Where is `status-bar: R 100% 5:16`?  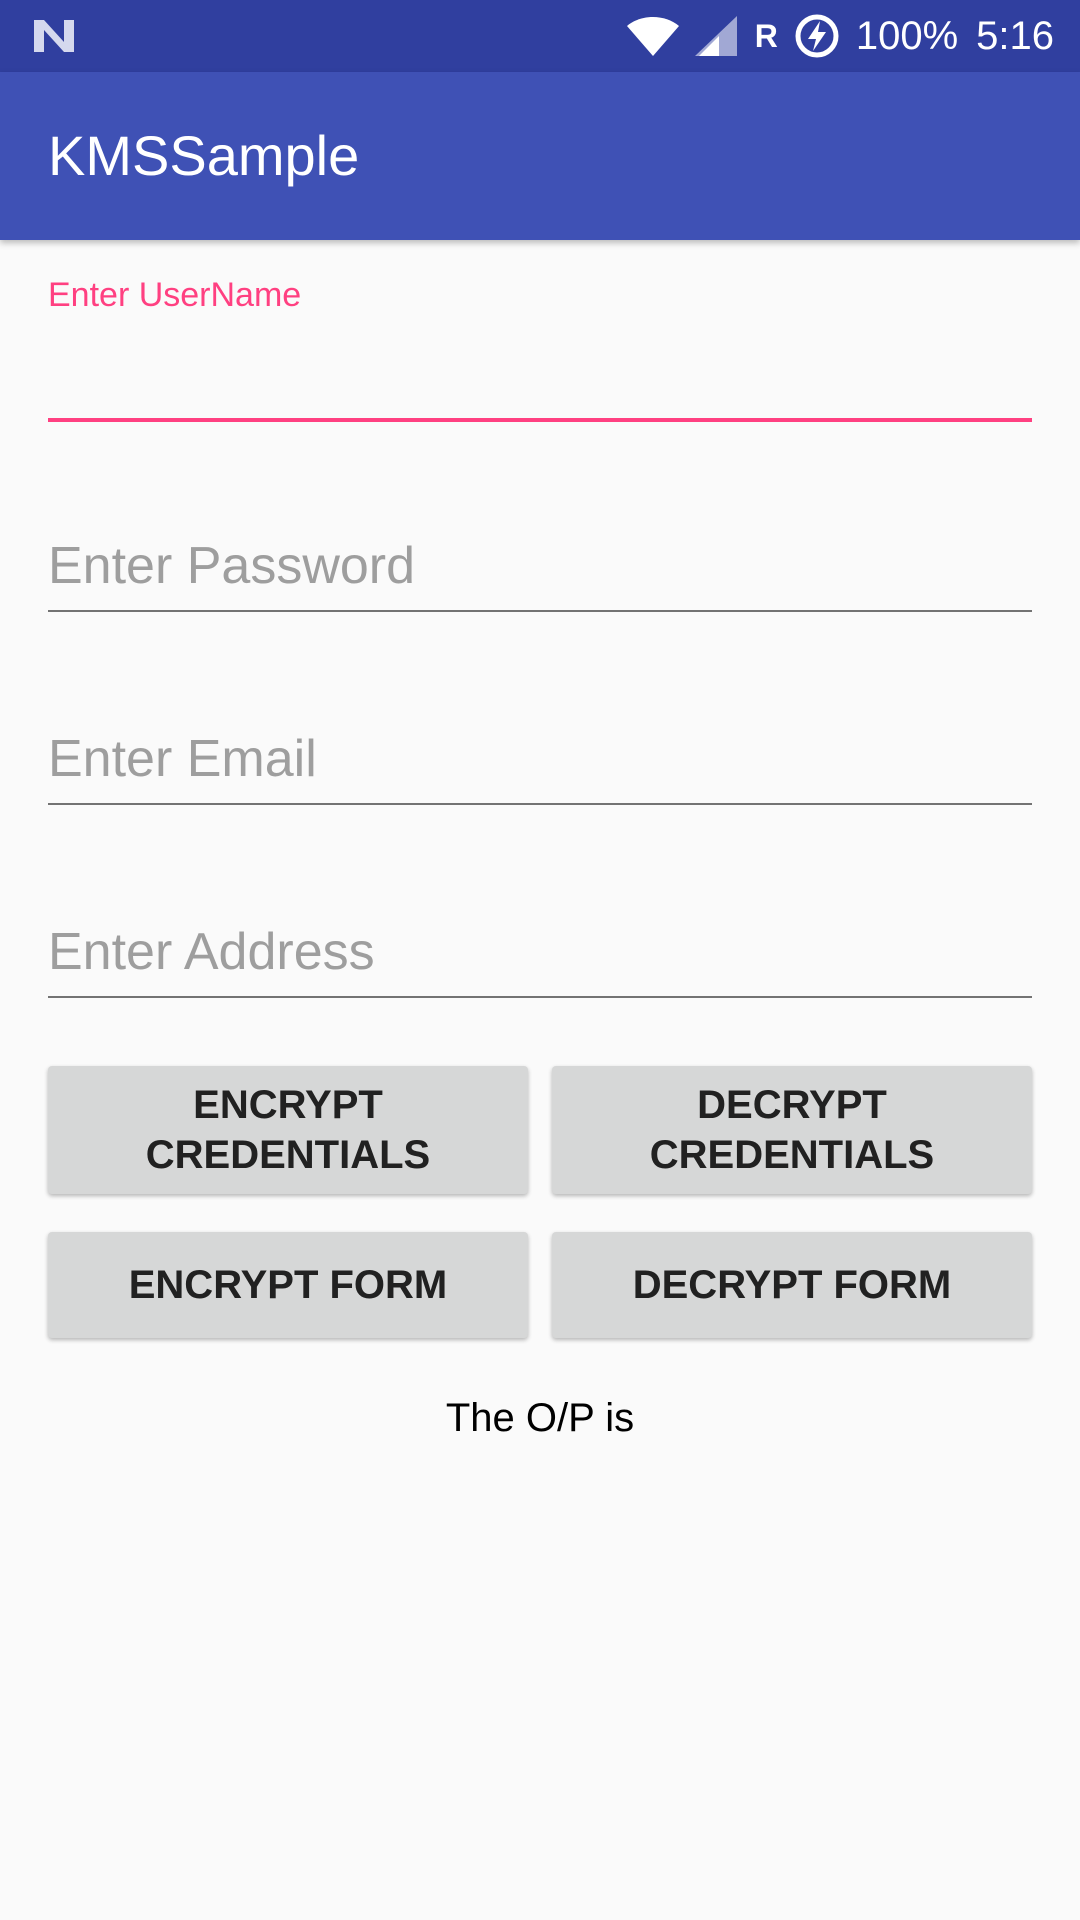
status-bar: R 100% 5:16 is located at coordinates (540, 36).